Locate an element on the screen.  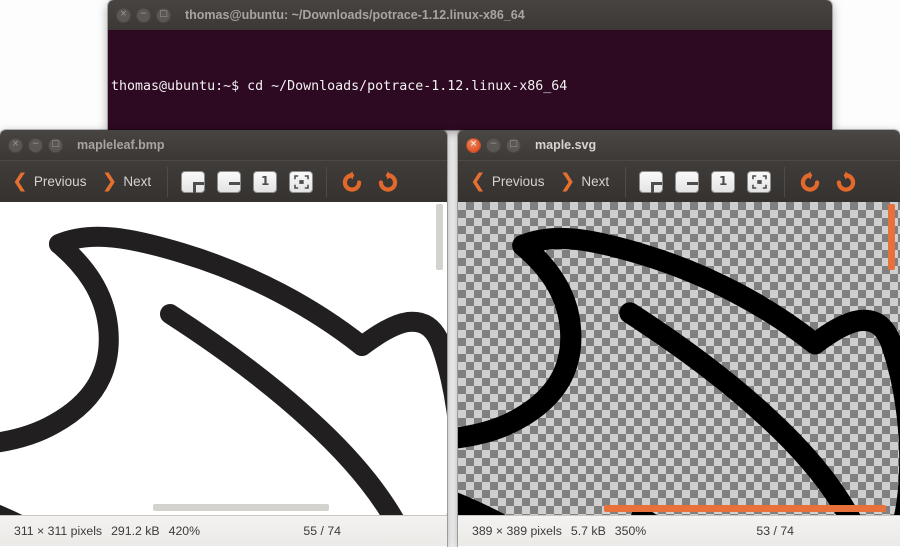
bmp-position: 55 / 74 is located at coordinates (322, 531).